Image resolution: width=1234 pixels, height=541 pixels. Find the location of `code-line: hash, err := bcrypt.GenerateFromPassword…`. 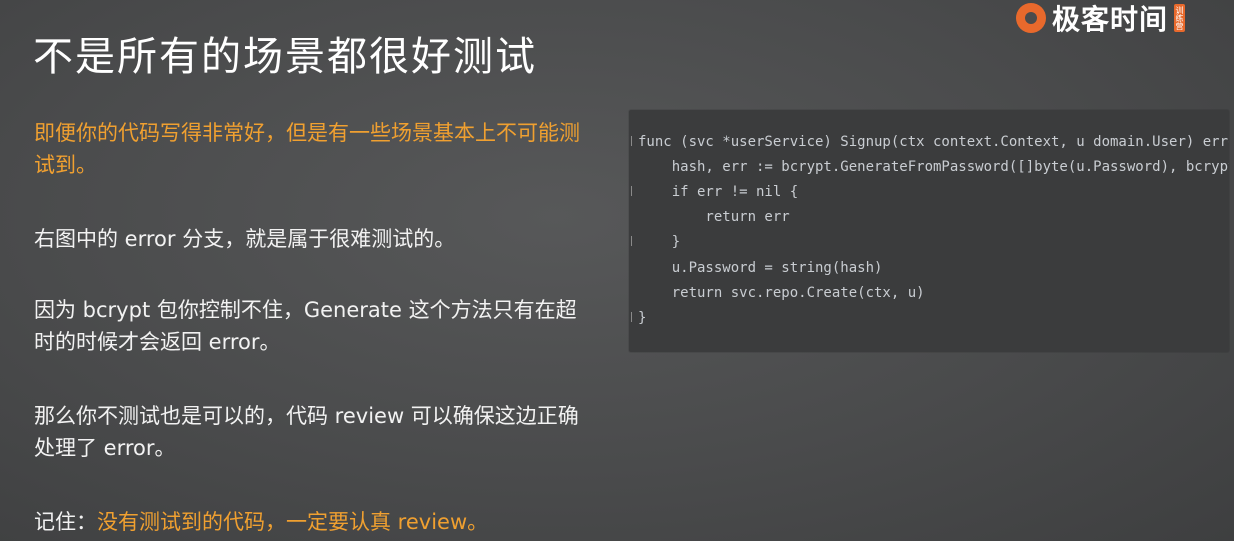

code-line: hash, err := bcrypt.GenerateFromPassword… is located at coordinates (950, 167).